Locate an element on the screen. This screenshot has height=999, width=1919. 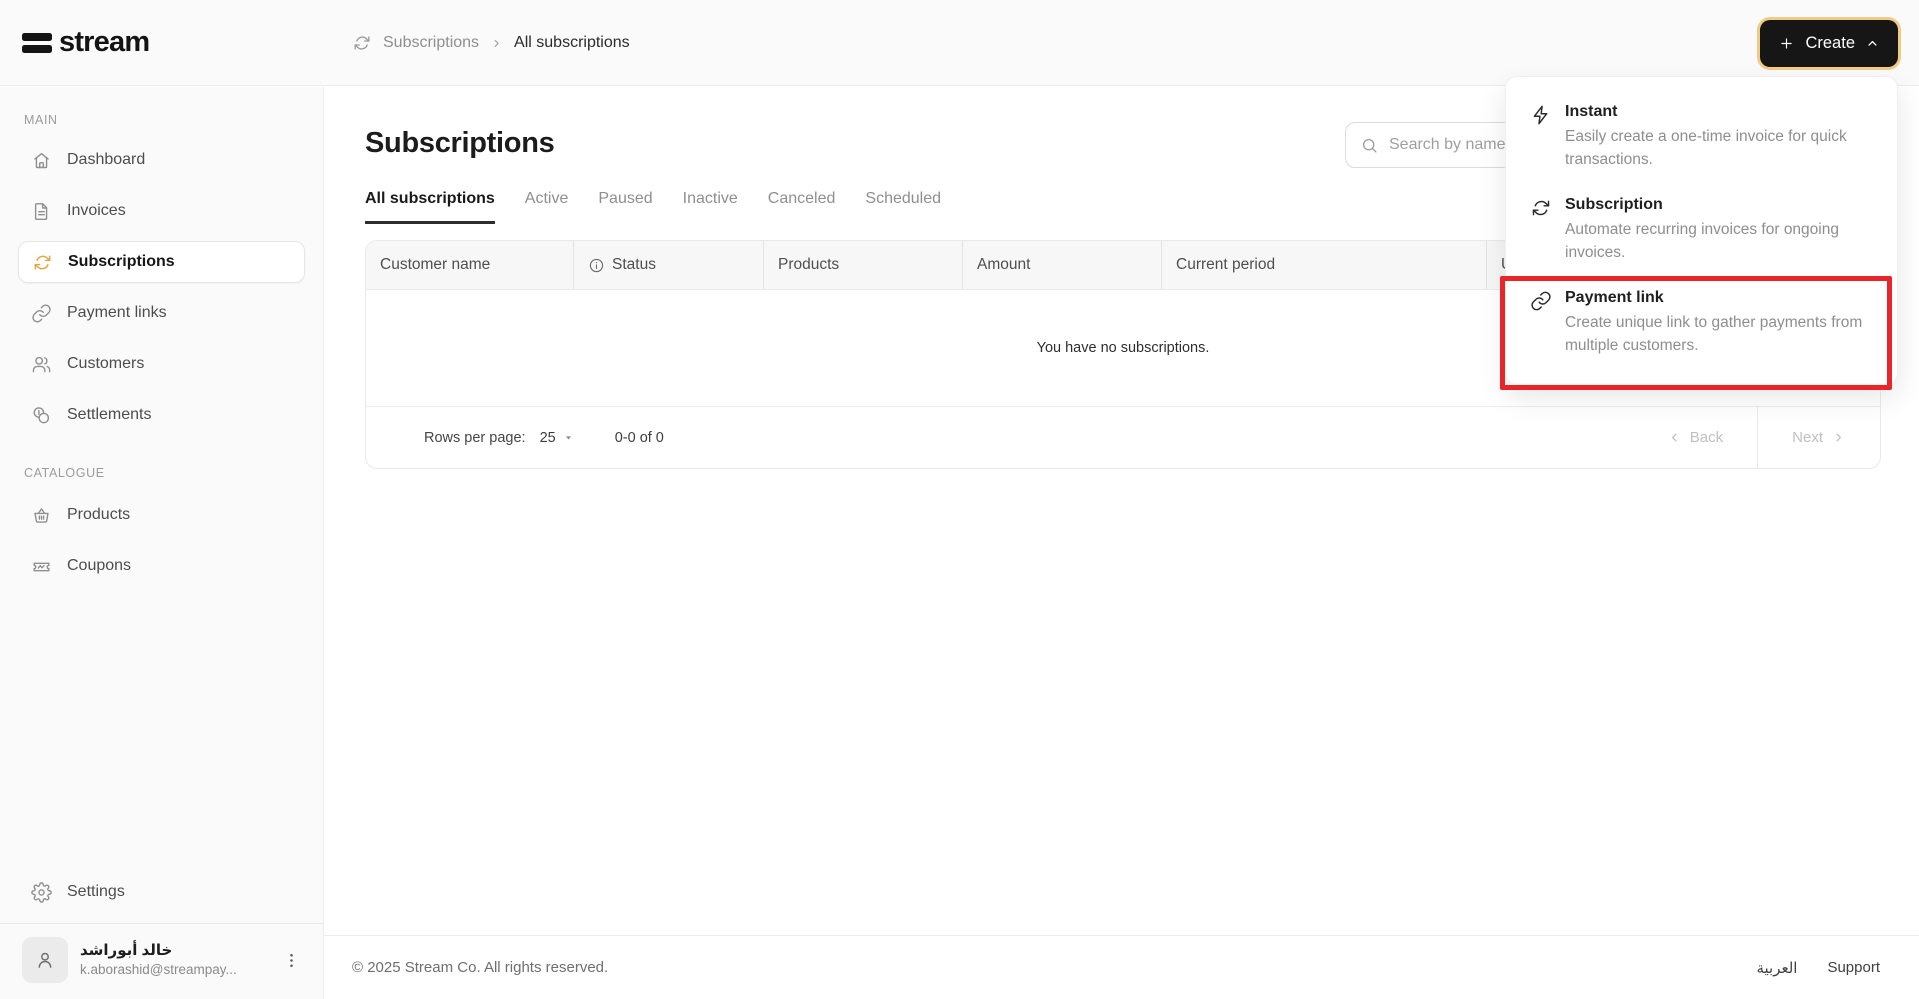
sidebar-item-dashboard: Dashboard is located at coordinates (161, 160).